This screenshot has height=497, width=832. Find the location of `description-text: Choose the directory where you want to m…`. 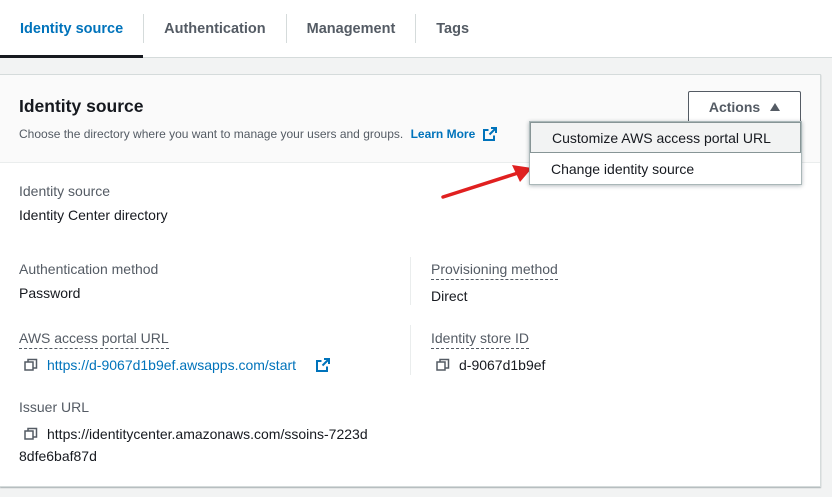

description-text: Choose the directory where you want to m… is located at coordinates (211, 134).